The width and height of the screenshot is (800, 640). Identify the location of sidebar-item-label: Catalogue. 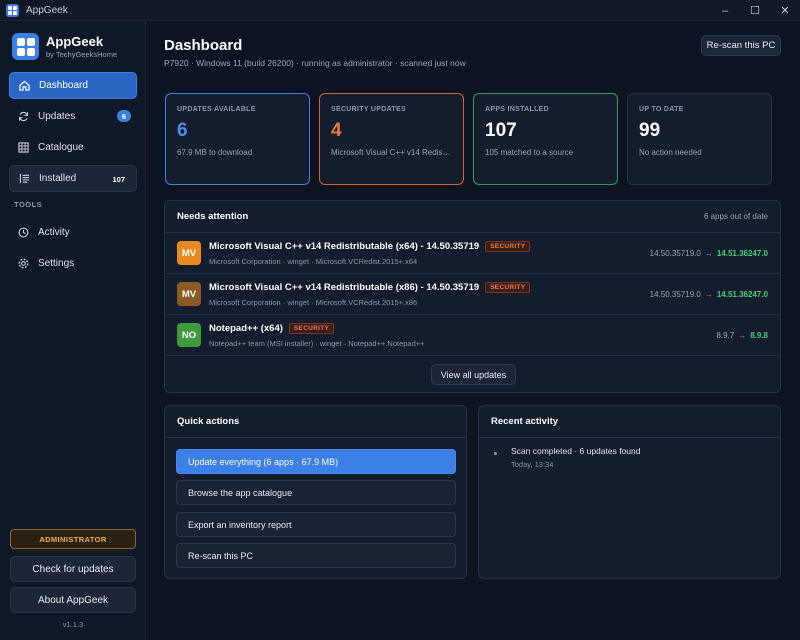
(61, 147).